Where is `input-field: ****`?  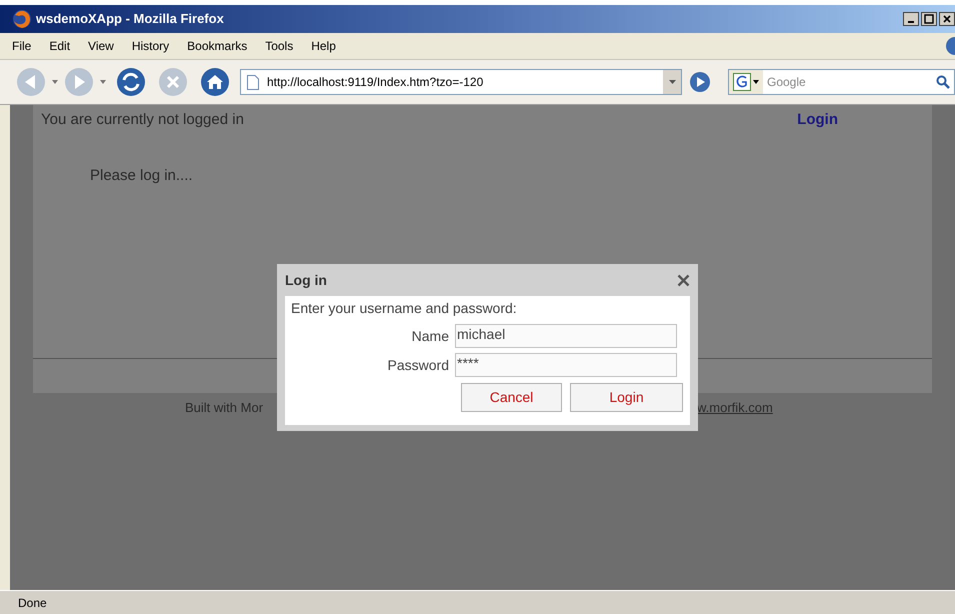
input-field: **** is located at coordinates (566, 365).